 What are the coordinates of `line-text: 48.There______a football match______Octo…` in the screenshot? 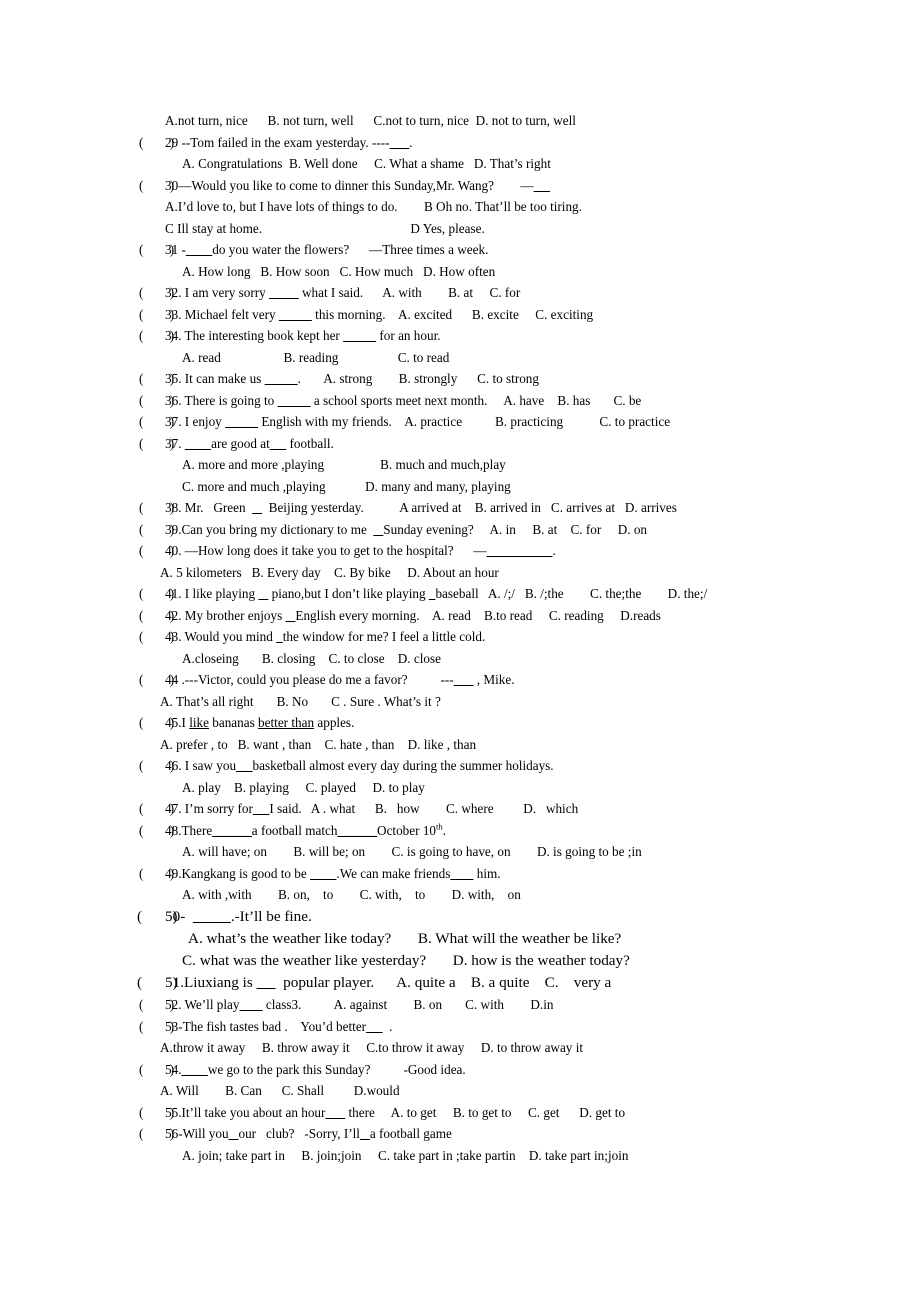 It's located at (306, 829).